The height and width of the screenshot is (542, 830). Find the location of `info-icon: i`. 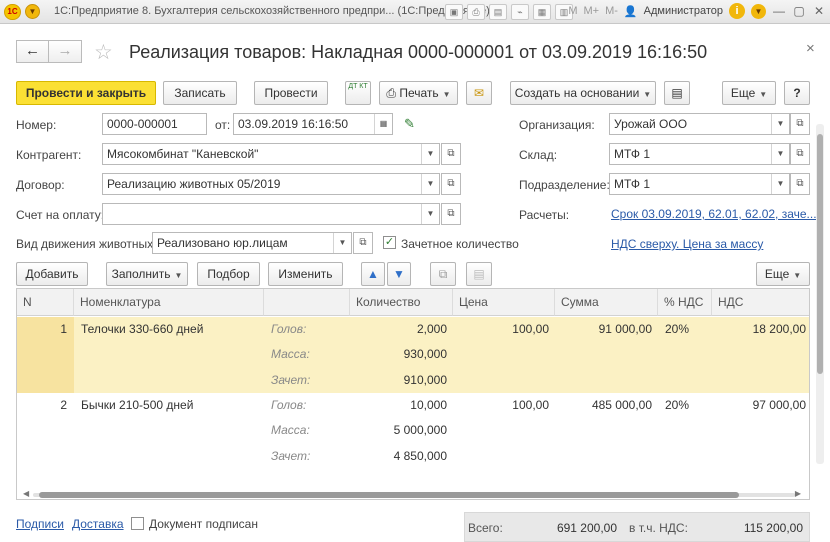

info-icon: i is located at coordinates (737, 11).